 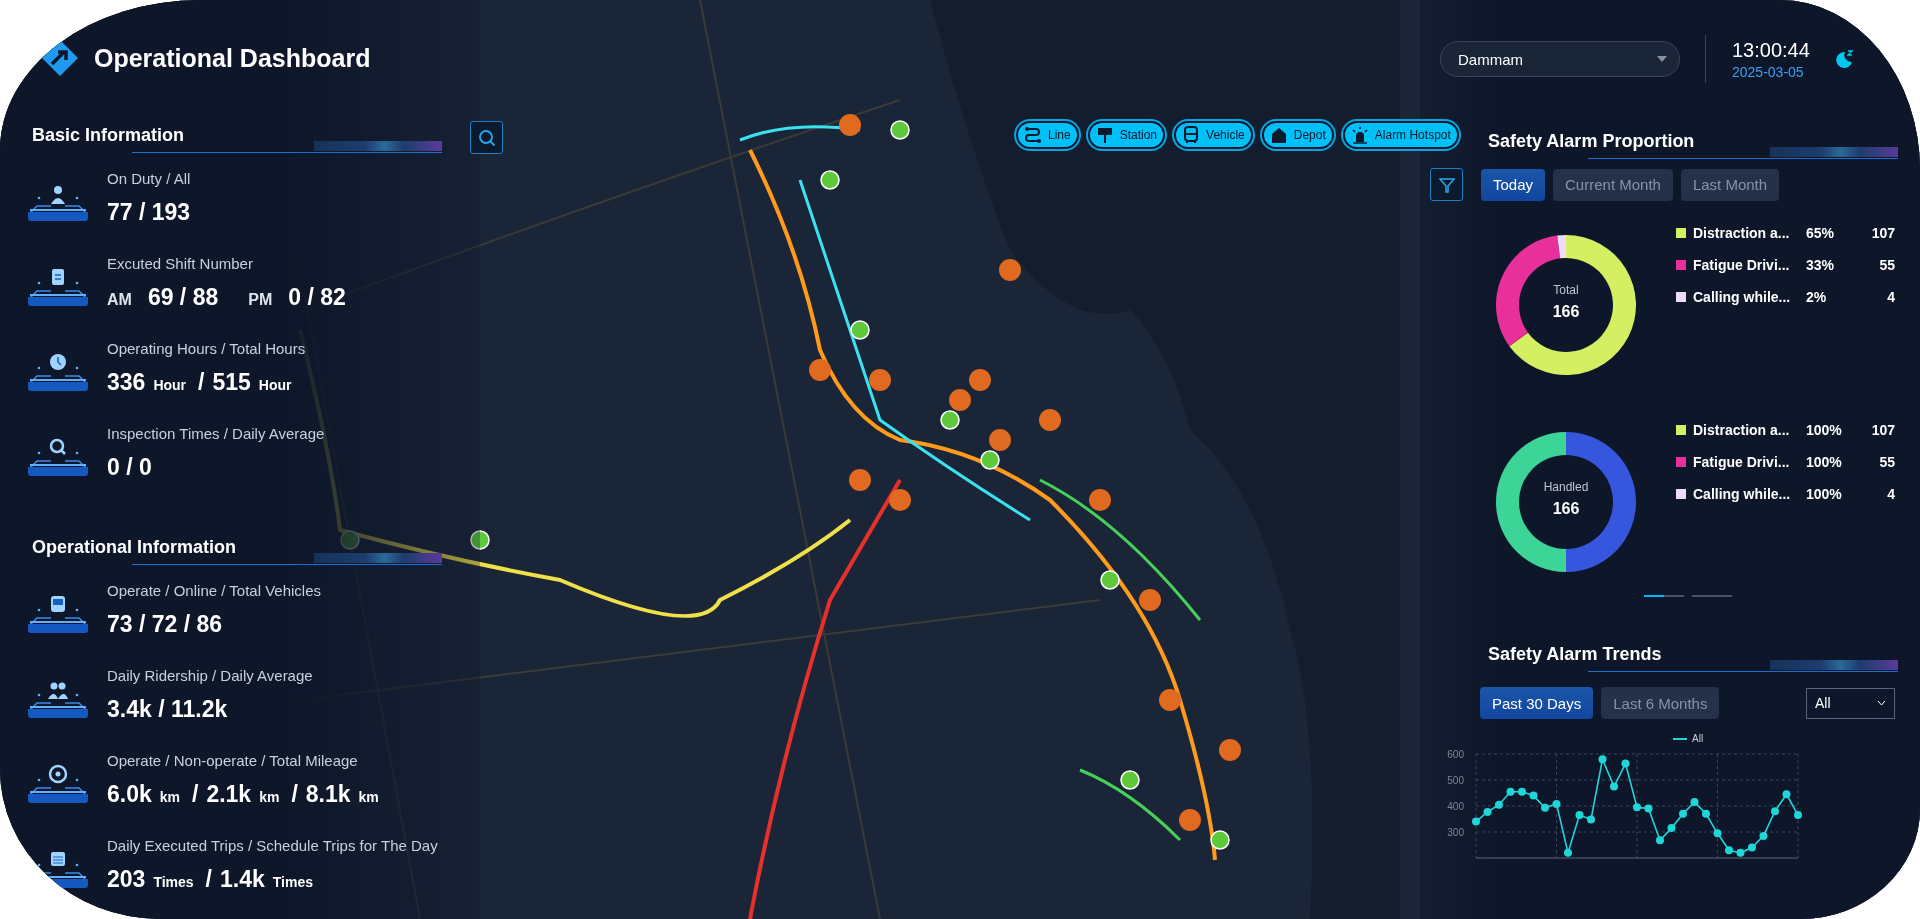 What do you see at coordinates (1613, 184) in the screenshot?
I see `period-tab: Current Month` at bounding box center [1613, 184].